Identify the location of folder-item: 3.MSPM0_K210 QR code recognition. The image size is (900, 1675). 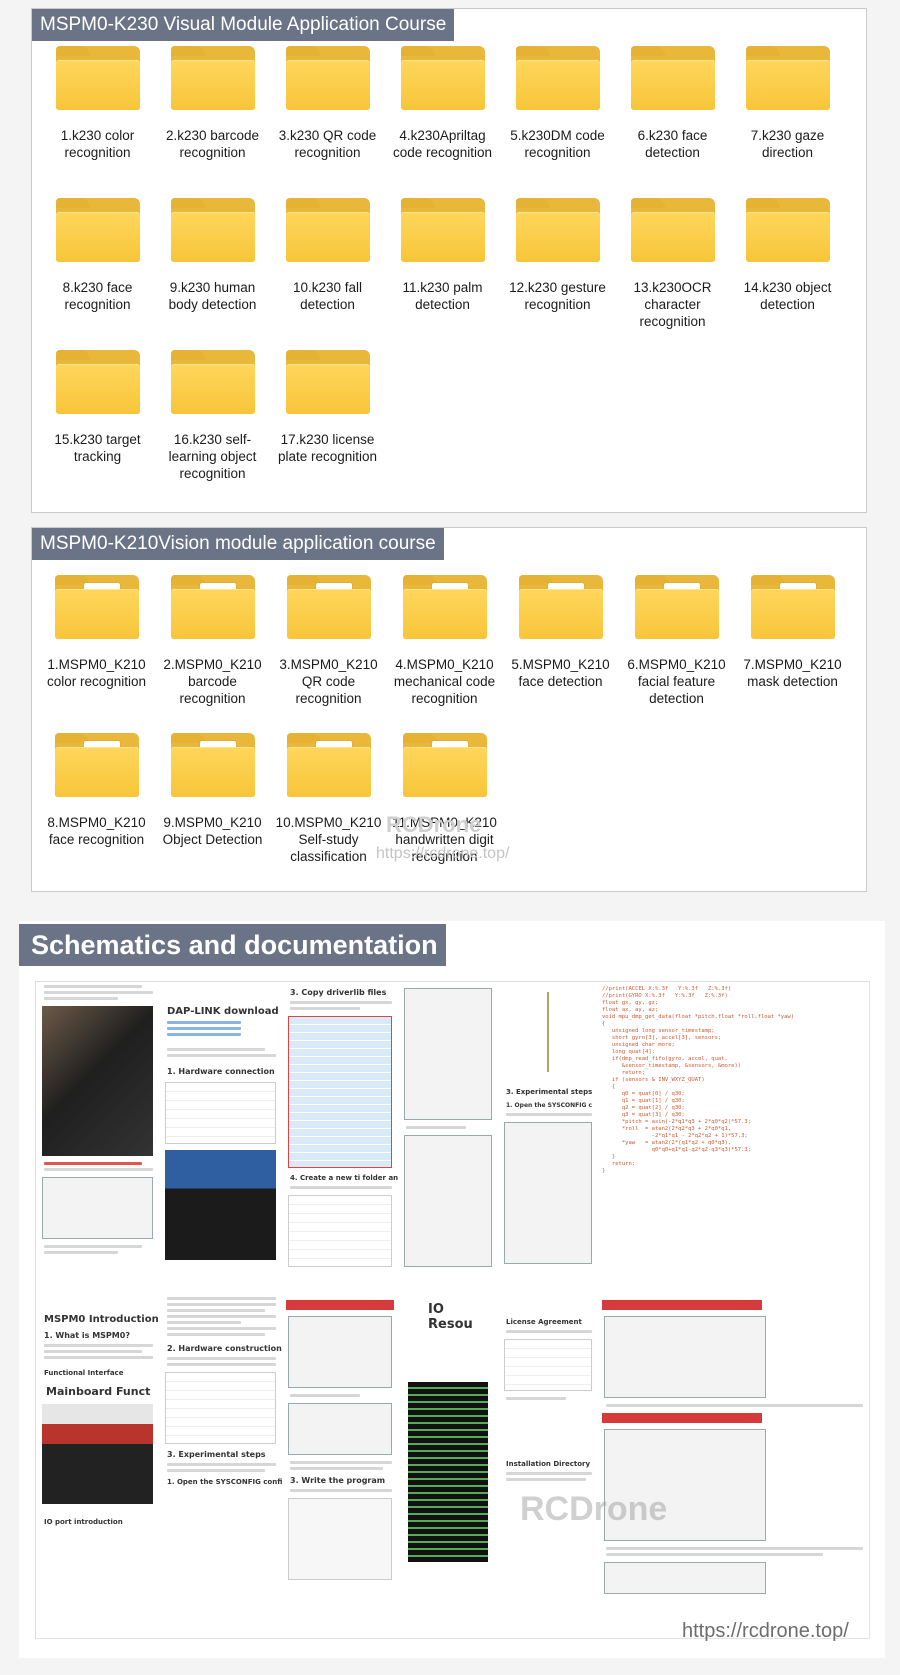
(328, 641).